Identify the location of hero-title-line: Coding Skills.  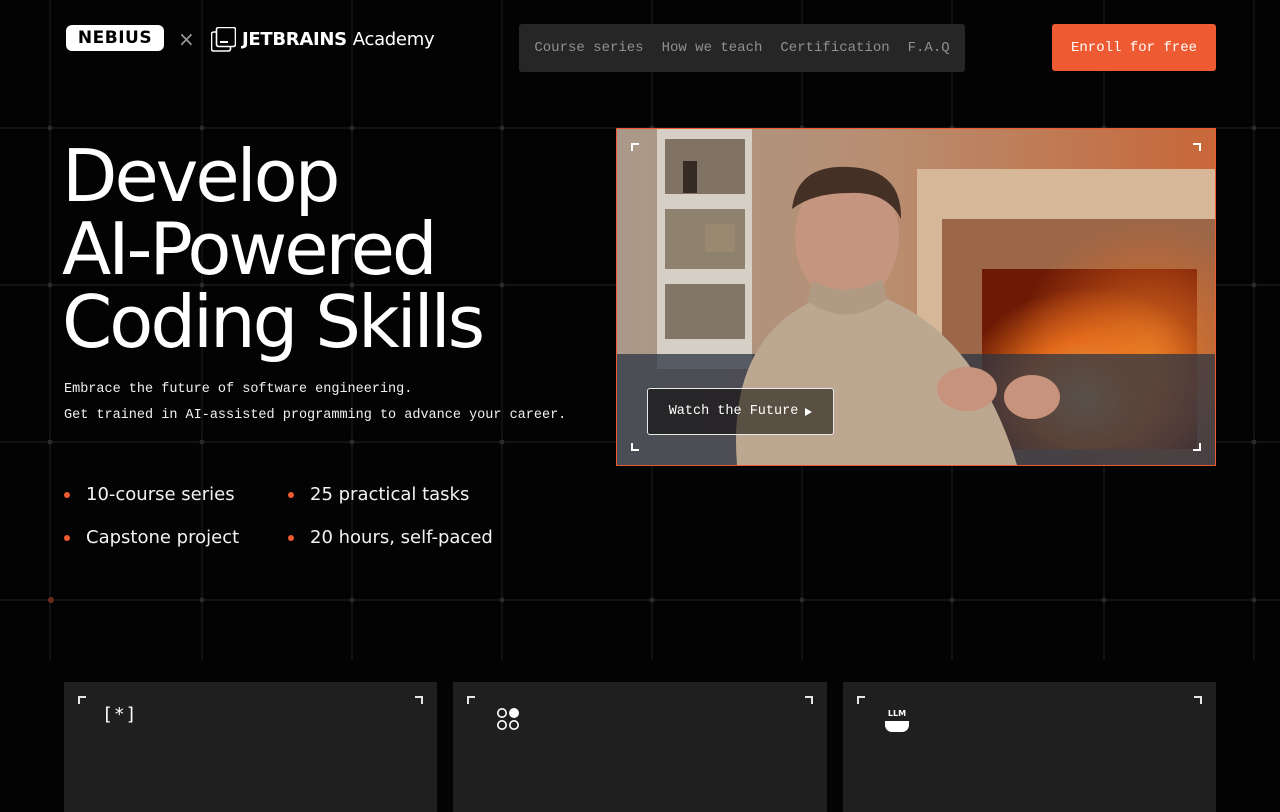
(273, 322).